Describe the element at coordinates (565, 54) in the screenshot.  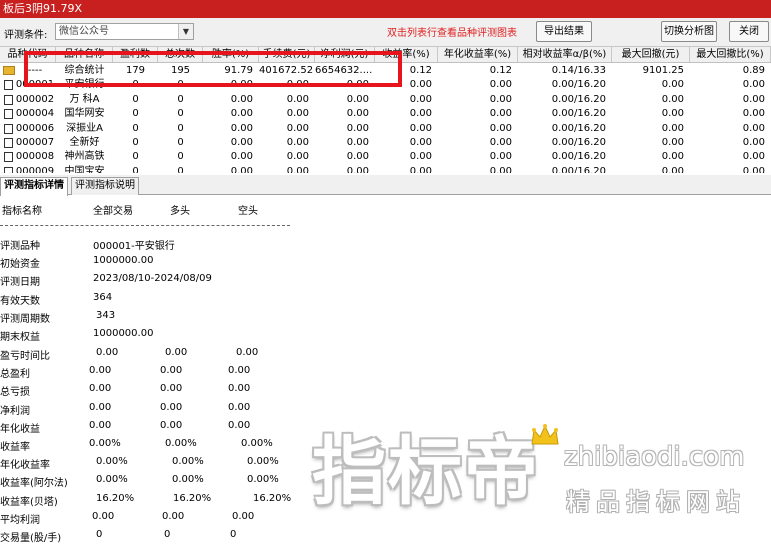
I see `column-header: 相对收益率α/β(%)` at that location.